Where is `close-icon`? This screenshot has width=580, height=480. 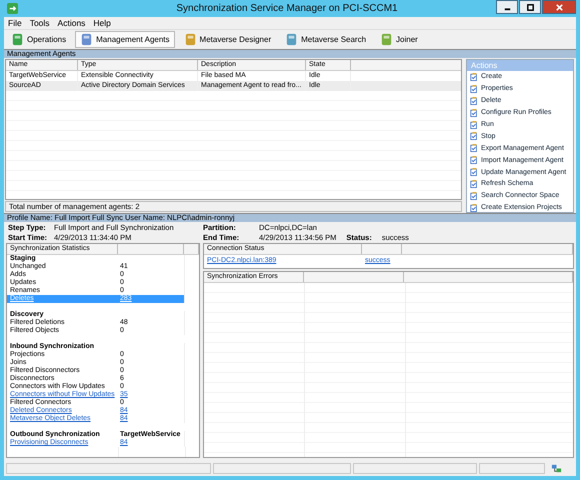
close-icon is located at coordinates (559, 7).